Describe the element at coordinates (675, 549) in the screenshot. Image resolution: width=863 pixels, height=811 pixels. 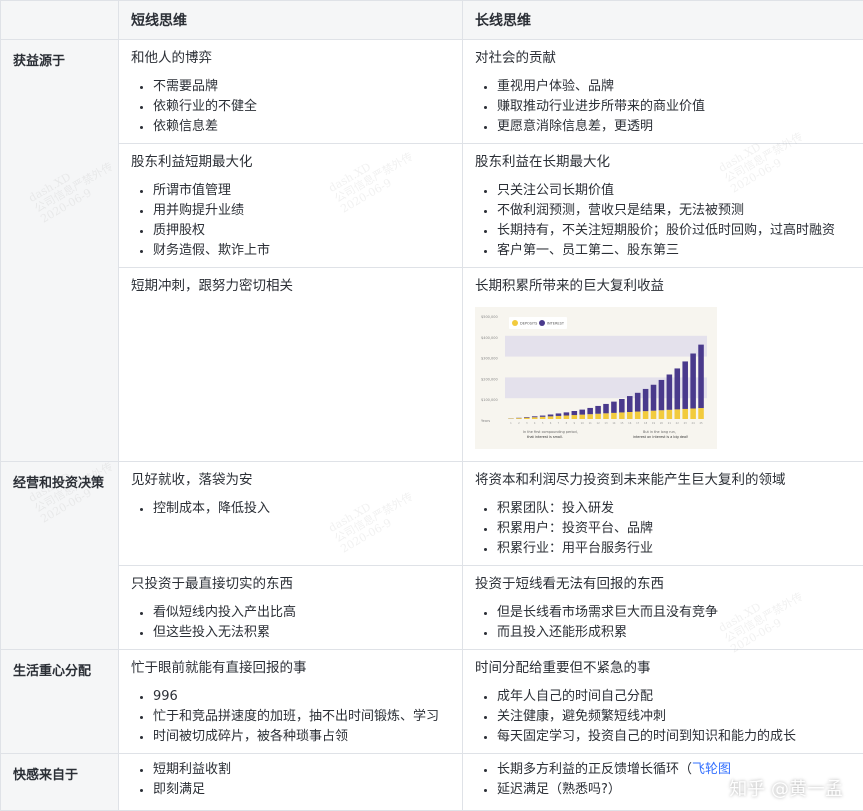
I see `list-item: 积累行业：用平台服务行业` at that location.